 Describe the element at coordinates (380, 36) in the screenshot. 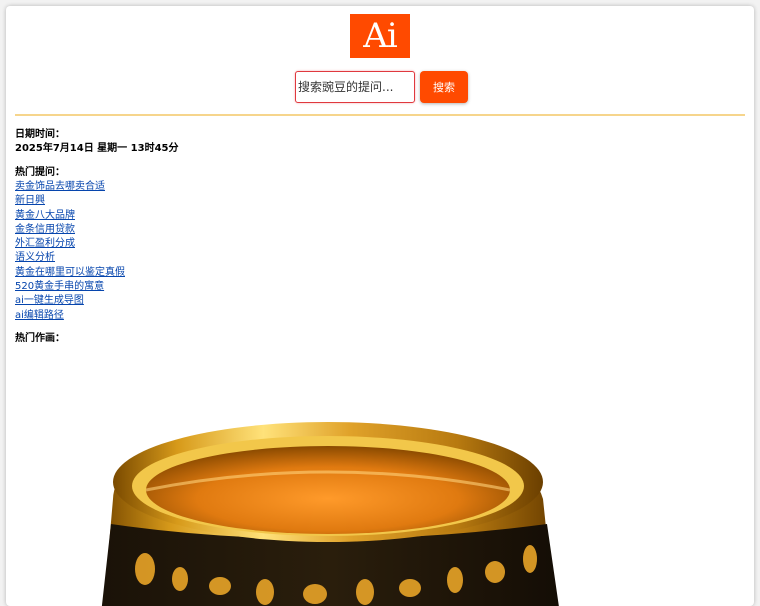

I see `site-logo: Ai` at that location.